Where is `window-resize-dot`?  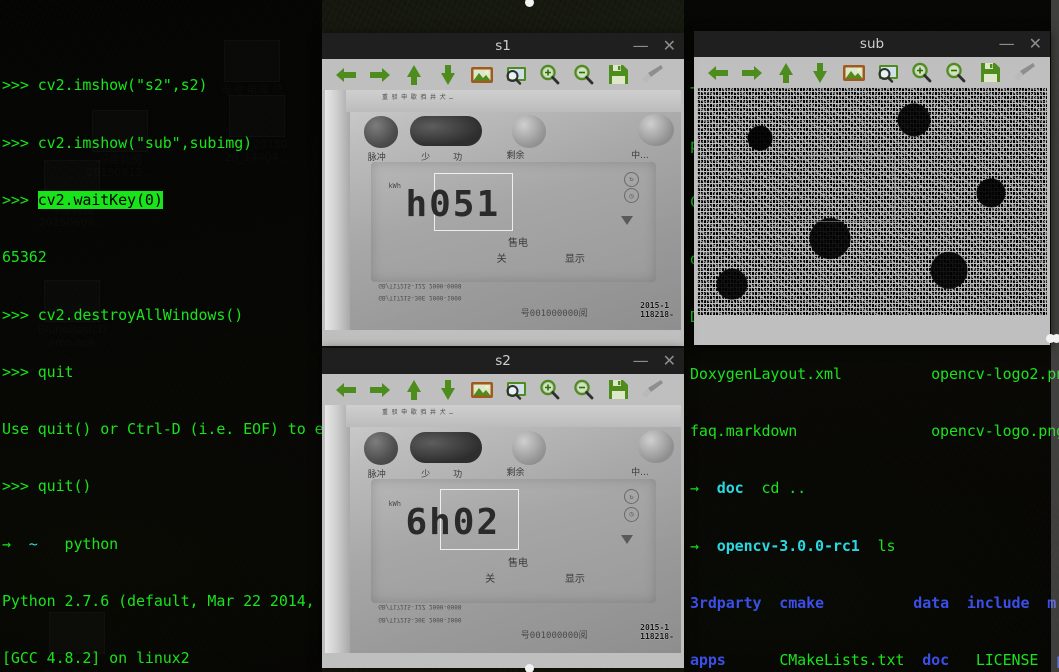
window-resize-dot is located at coordinates (1055, 338).